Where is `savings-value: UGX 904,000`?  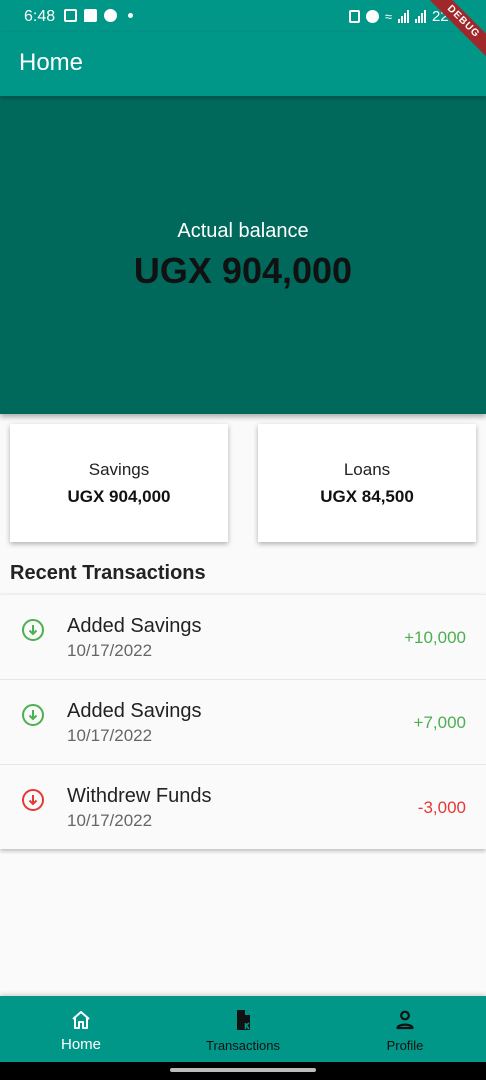
savings-value: UGX 904,000 is located at coordinates (119, 496).